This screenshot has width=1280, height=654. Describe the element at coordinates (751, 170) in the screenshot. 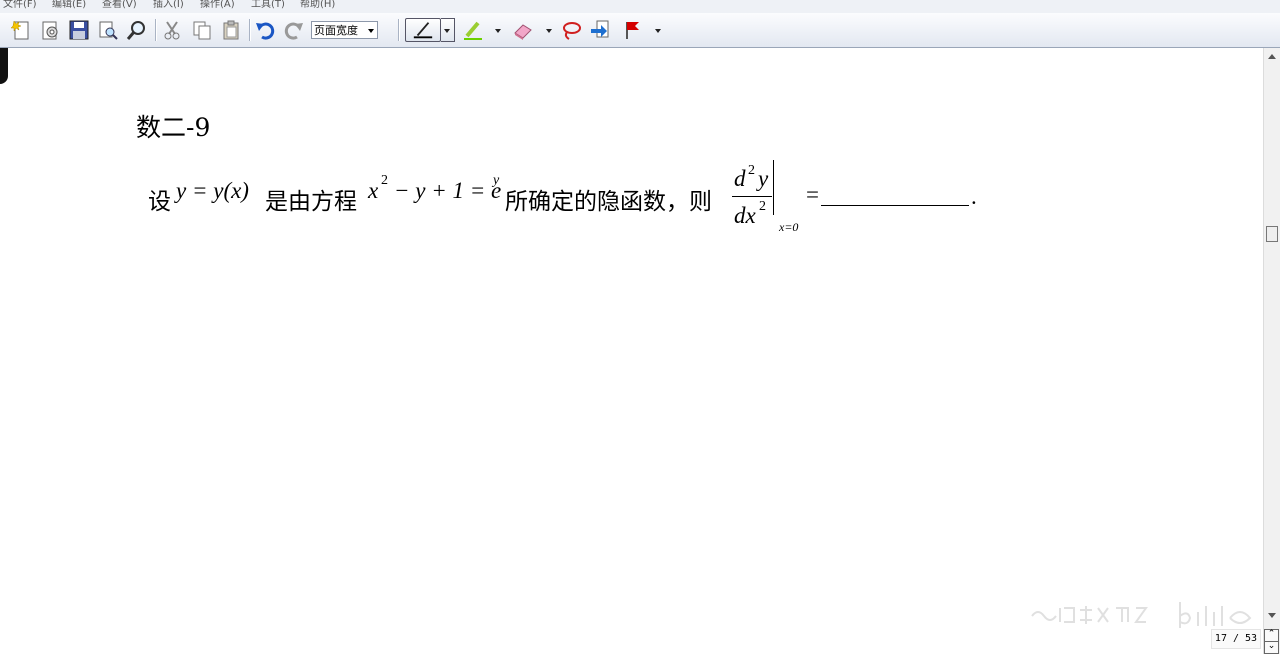

I see `frac-numerator-exp: 2` at that location.